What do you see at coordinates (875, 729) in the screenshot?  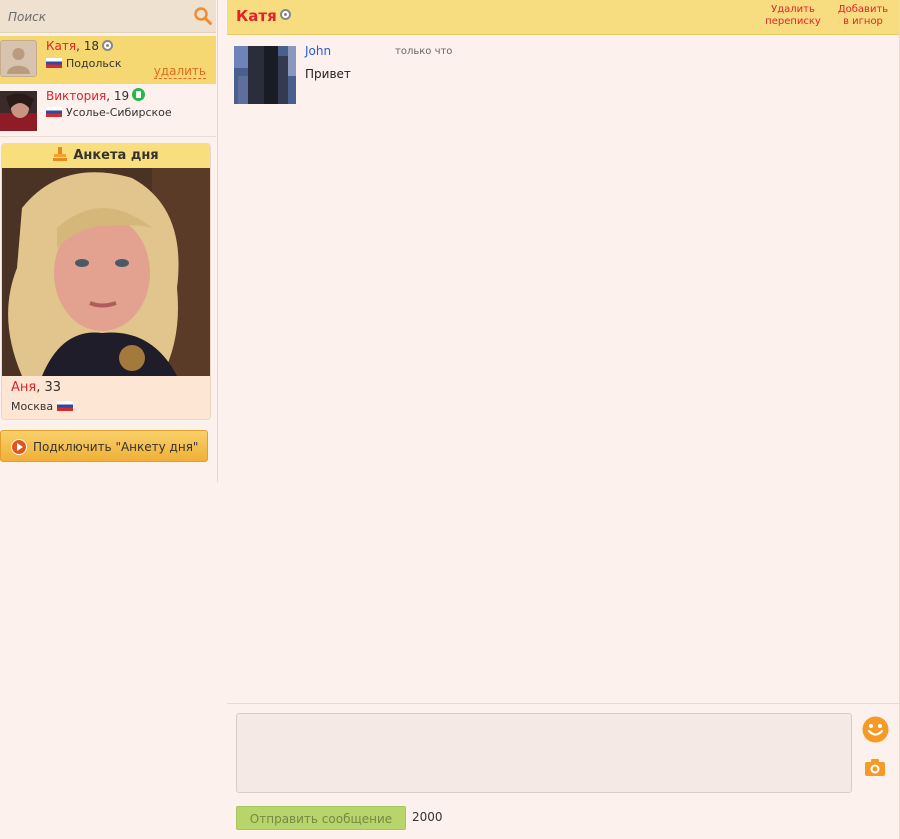 I see `smile-icon` at bounding box center [875, 729].